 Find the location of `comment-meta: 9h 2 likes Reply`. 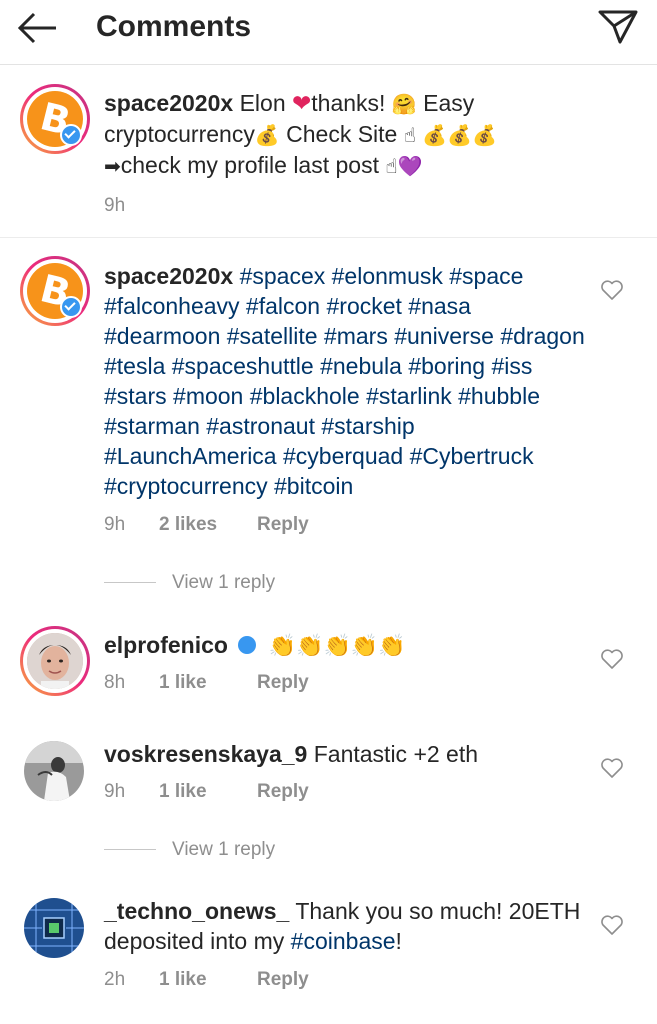

comment-meta: 9h 2 likes Reply is located at coordinates (206, 525).